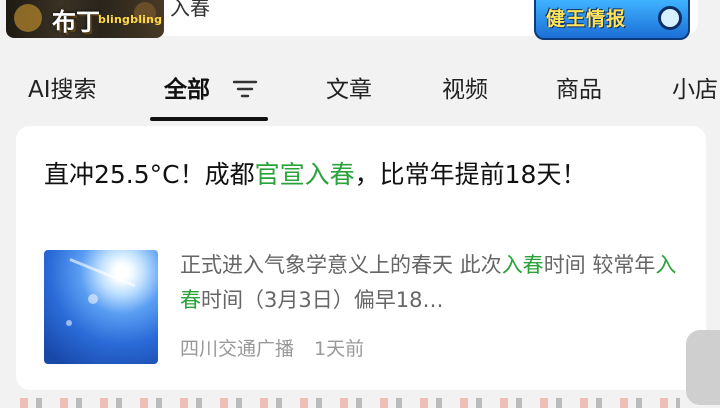 The width and height of the screenshot is (720, 408). I want to click on result-title: 直冲25.5°C！成都官宣入春，比常年提前18天！, so click(354, 175).